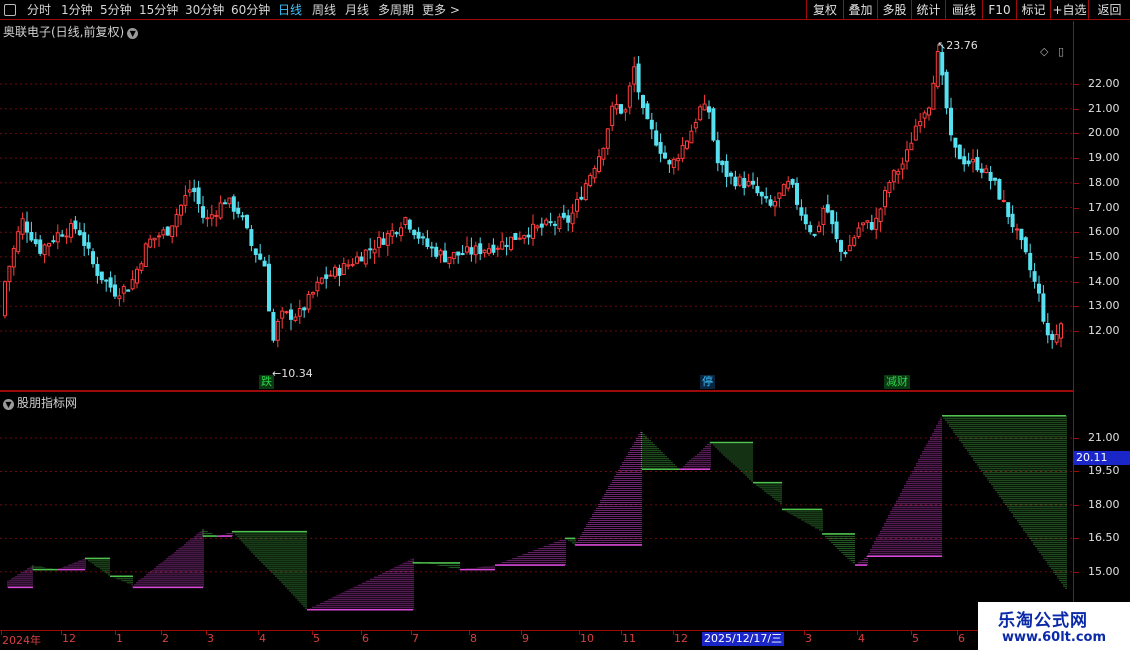  What do you see at coordinates (707, 382) in the screenshot?
I see `event-tag-halt: 停` at bounding box center [707, 382].